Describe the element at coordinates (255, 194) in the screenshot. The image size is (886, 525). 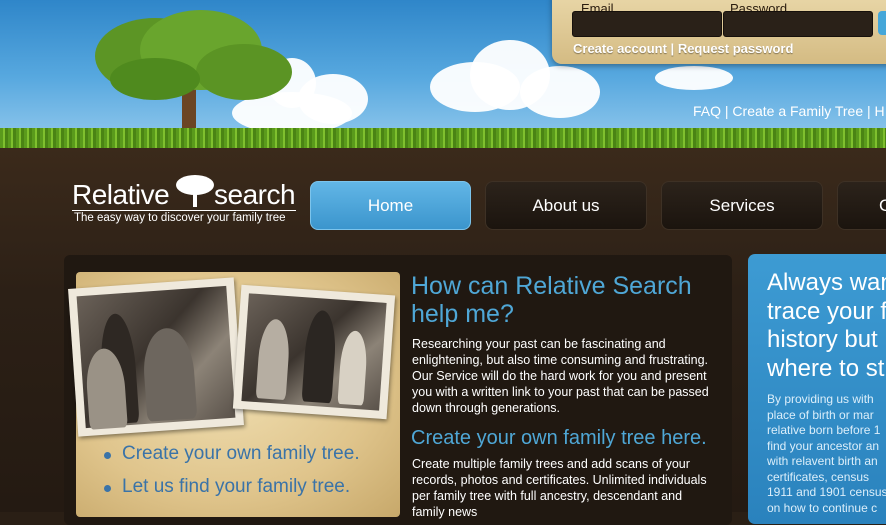
I see `logo-text-right: search` at that location.